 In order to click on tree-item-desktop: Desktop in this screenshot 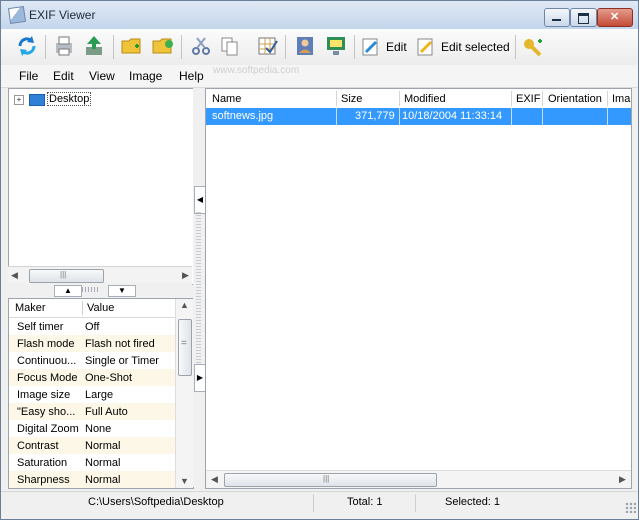, I will do `click(69, 99)`.